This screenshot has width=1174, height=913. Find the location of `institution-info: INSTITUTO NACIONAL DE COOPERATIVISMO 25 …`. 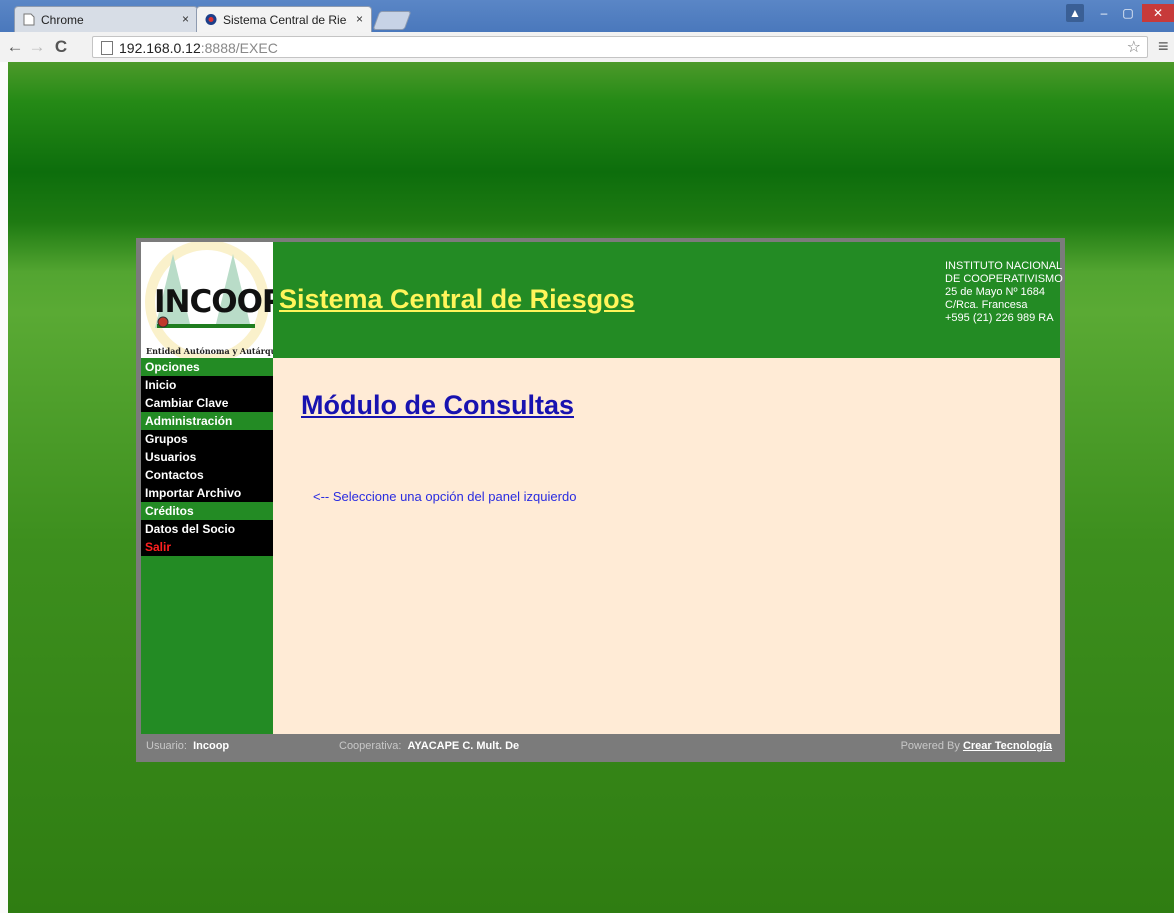

institution-info: INSTITUTO NACIONAL DE COOPERATIVISMO 25 … is located at coordinates (1004, 292).